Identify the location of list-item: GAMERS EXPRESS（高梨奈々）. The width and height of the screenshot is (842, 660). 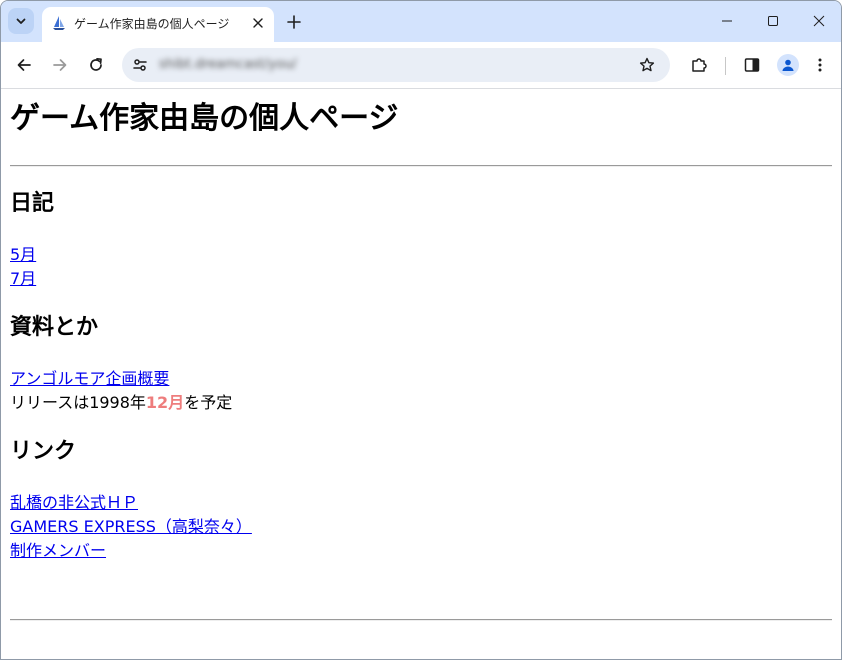
(131, 527).